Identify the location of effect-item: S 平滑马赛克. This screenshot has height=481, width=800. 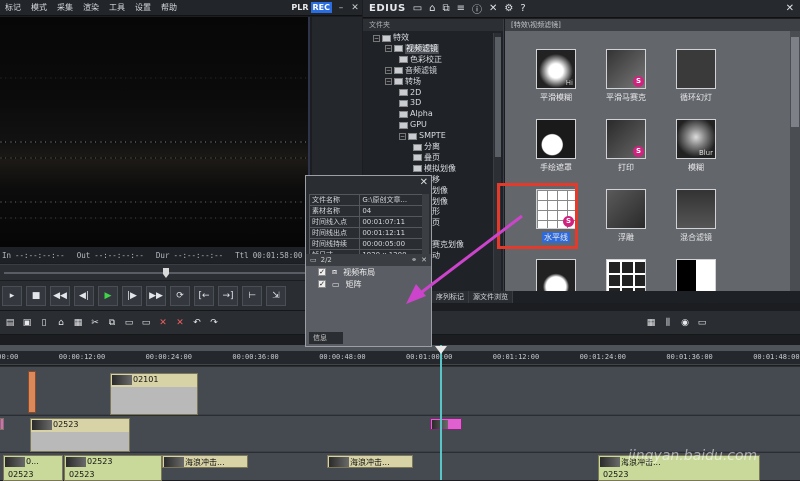
(626, 80).